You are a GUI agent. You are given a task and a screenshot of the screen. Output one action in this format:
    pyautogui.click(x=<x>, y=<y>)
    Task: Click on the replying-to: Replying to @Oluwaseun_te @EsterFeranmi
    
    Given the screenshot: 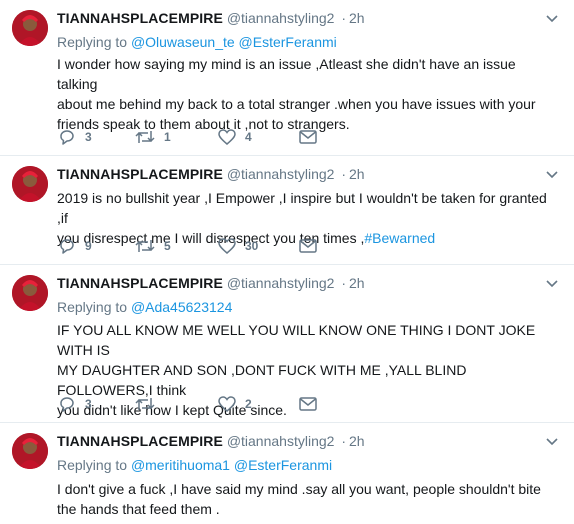 What is the action you would take?
    pyautogui.click(x=305, y=42)
    